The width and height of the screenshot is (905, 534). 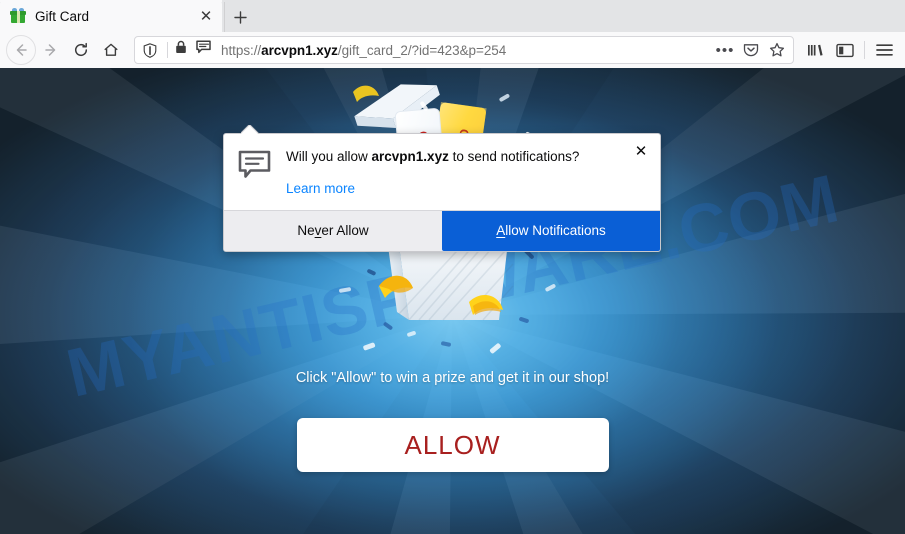 I want to click on never-allow-button: Never Allow, so click(x=333, y=230).